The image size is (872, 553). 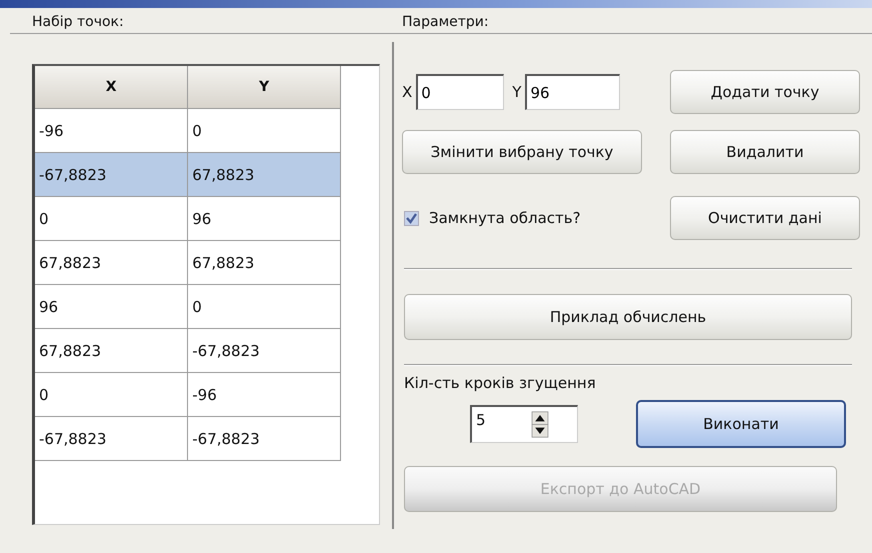 What do you see at coordinates (407, 92) in the screenshot?
I see `x-label: X` at bounding box center [407, 92].